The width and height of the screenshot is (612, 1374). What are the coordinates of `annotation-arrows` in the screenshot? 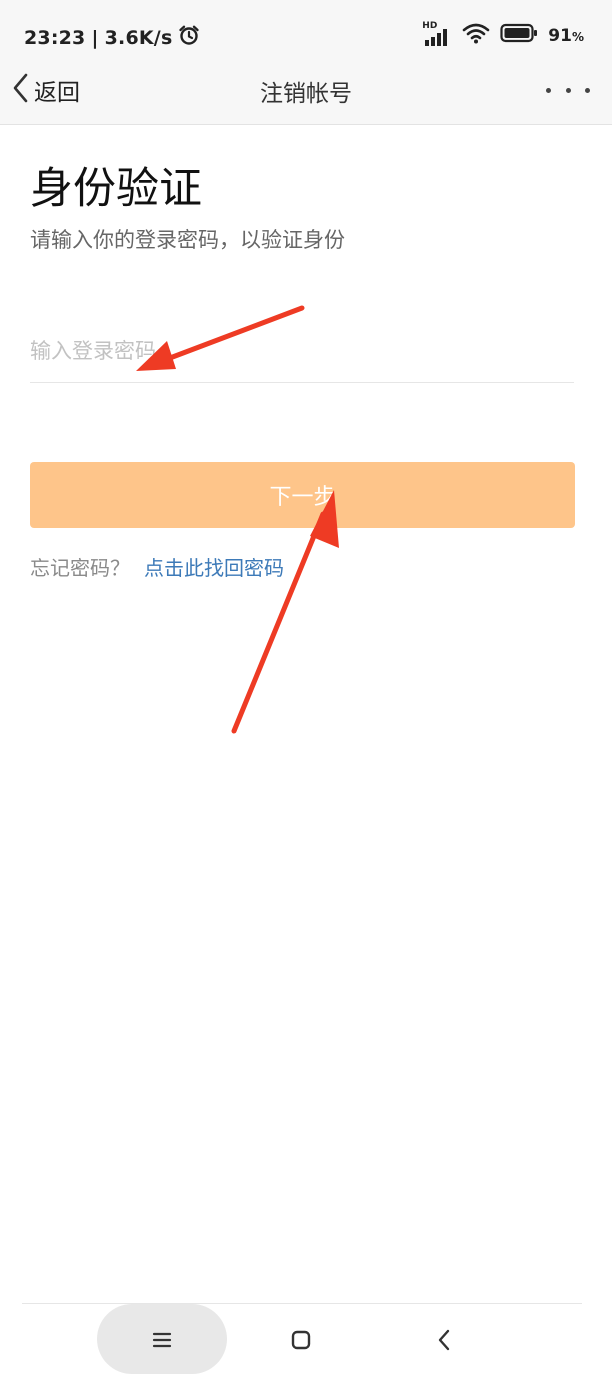 It's located at (237, 519).